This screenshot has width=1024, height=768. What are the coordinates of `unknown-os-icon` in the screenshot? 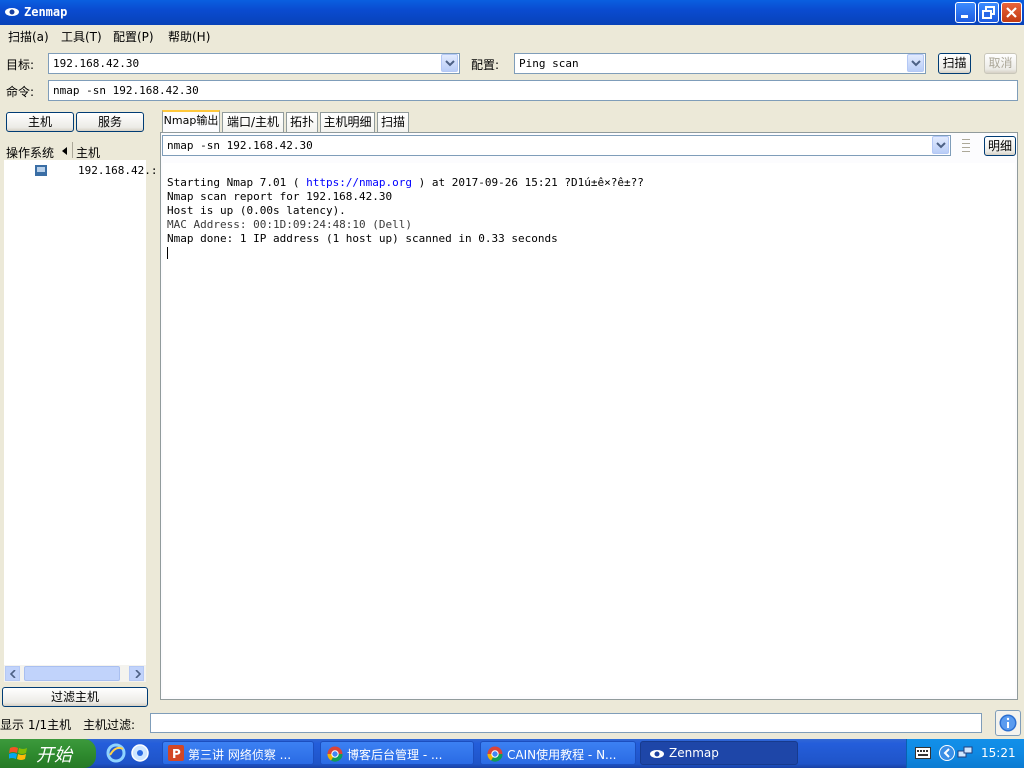 It's located at (41, 170).